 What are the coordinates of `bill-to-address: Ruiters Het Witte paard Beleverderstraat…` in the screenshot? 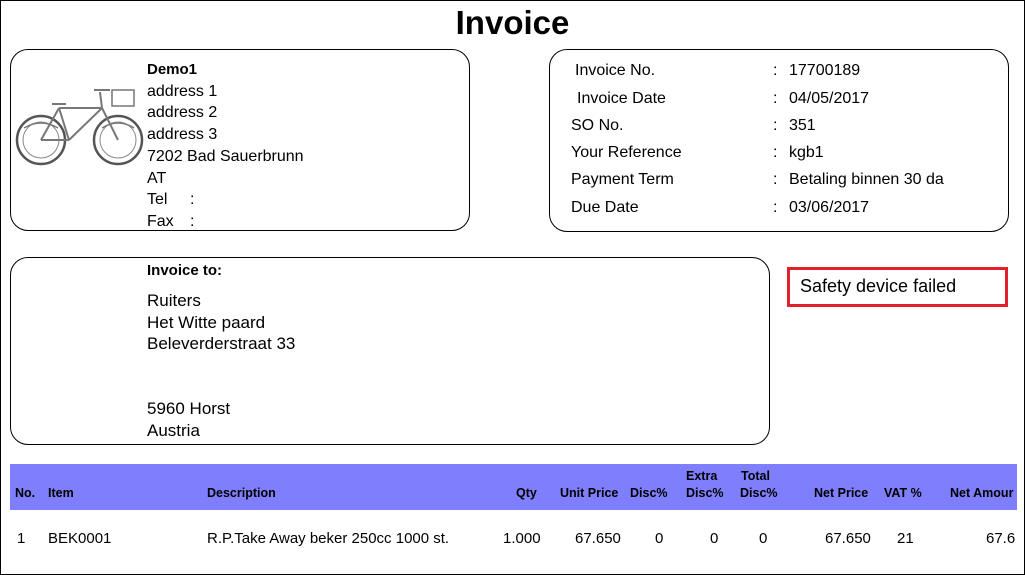 It's located at (221, 366).